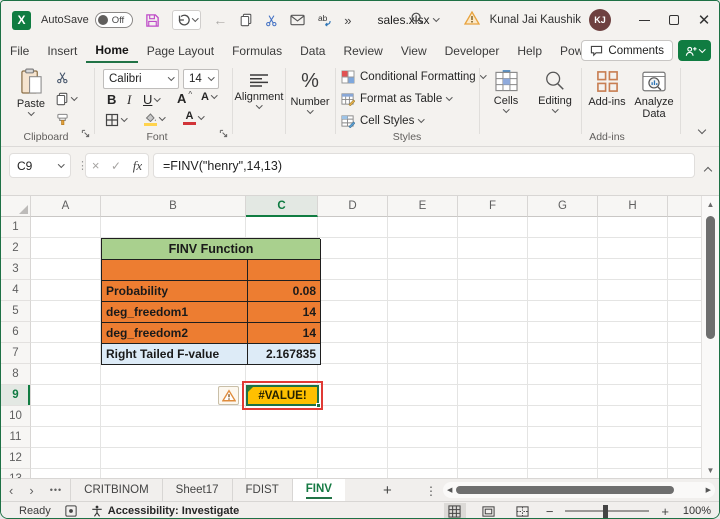 Image resolution: width=720 pixels, height=519 pixels. Describe the element at coordinates (66, 99) in the screenshot. I see `copy-button-ribbon` at that location.